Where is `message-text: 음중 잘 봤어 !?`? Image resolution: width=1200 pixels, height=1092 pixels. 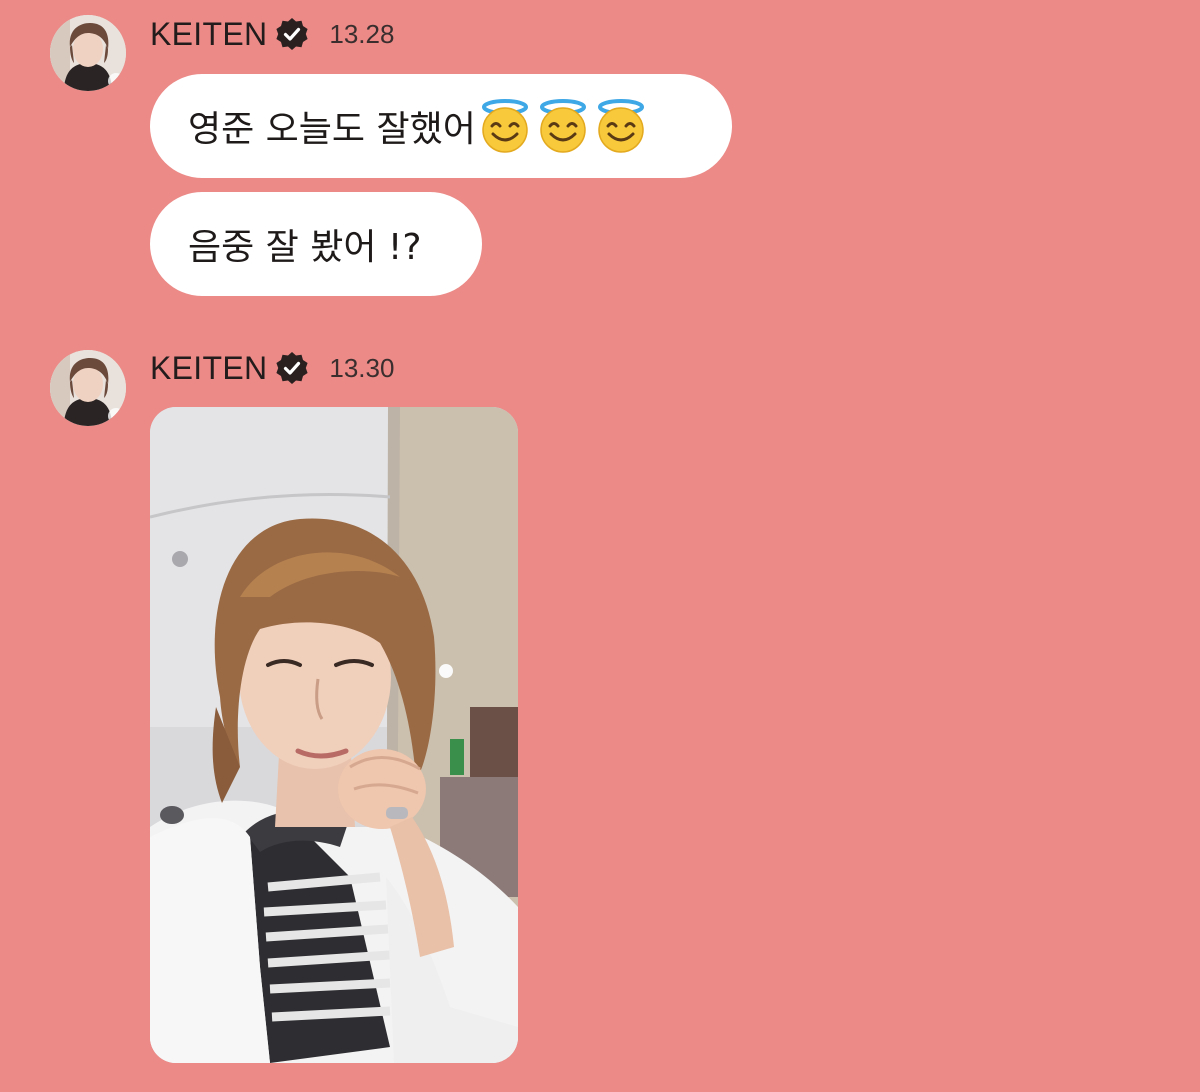 message-text: 음중 잘 봤어 !? is located at coordinates (305, 247).